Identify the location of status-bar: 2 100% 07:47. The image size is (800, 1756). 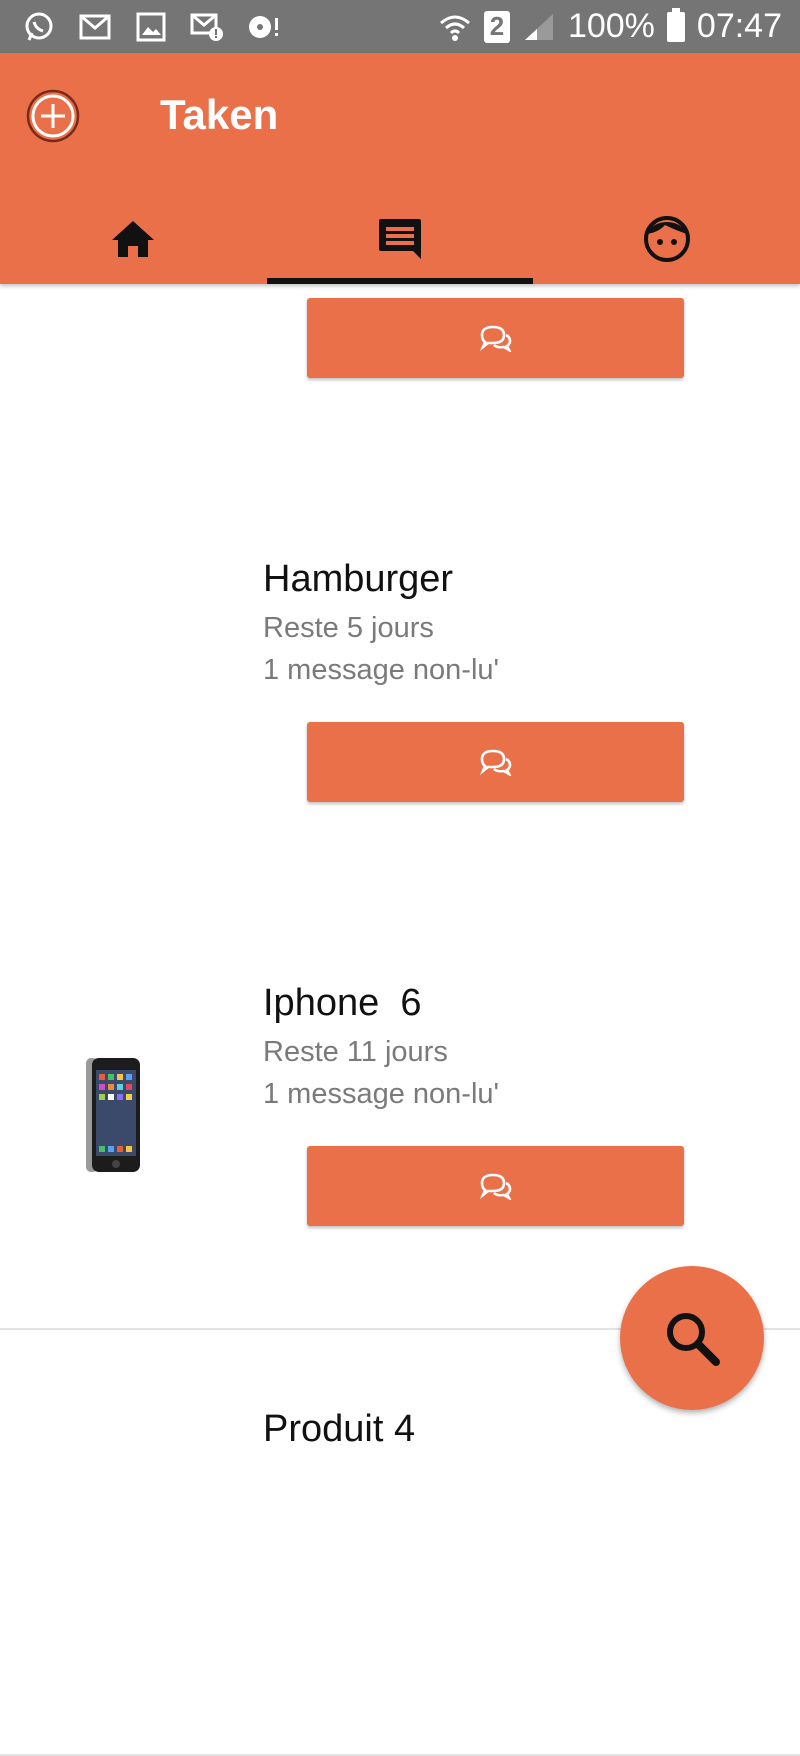
(400, 26).